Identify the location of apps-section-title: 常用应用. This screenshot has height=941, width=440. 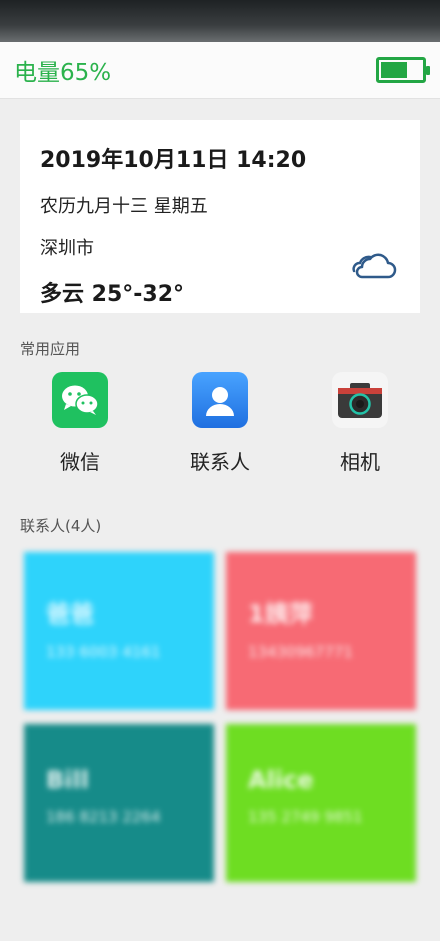
(50, 349).